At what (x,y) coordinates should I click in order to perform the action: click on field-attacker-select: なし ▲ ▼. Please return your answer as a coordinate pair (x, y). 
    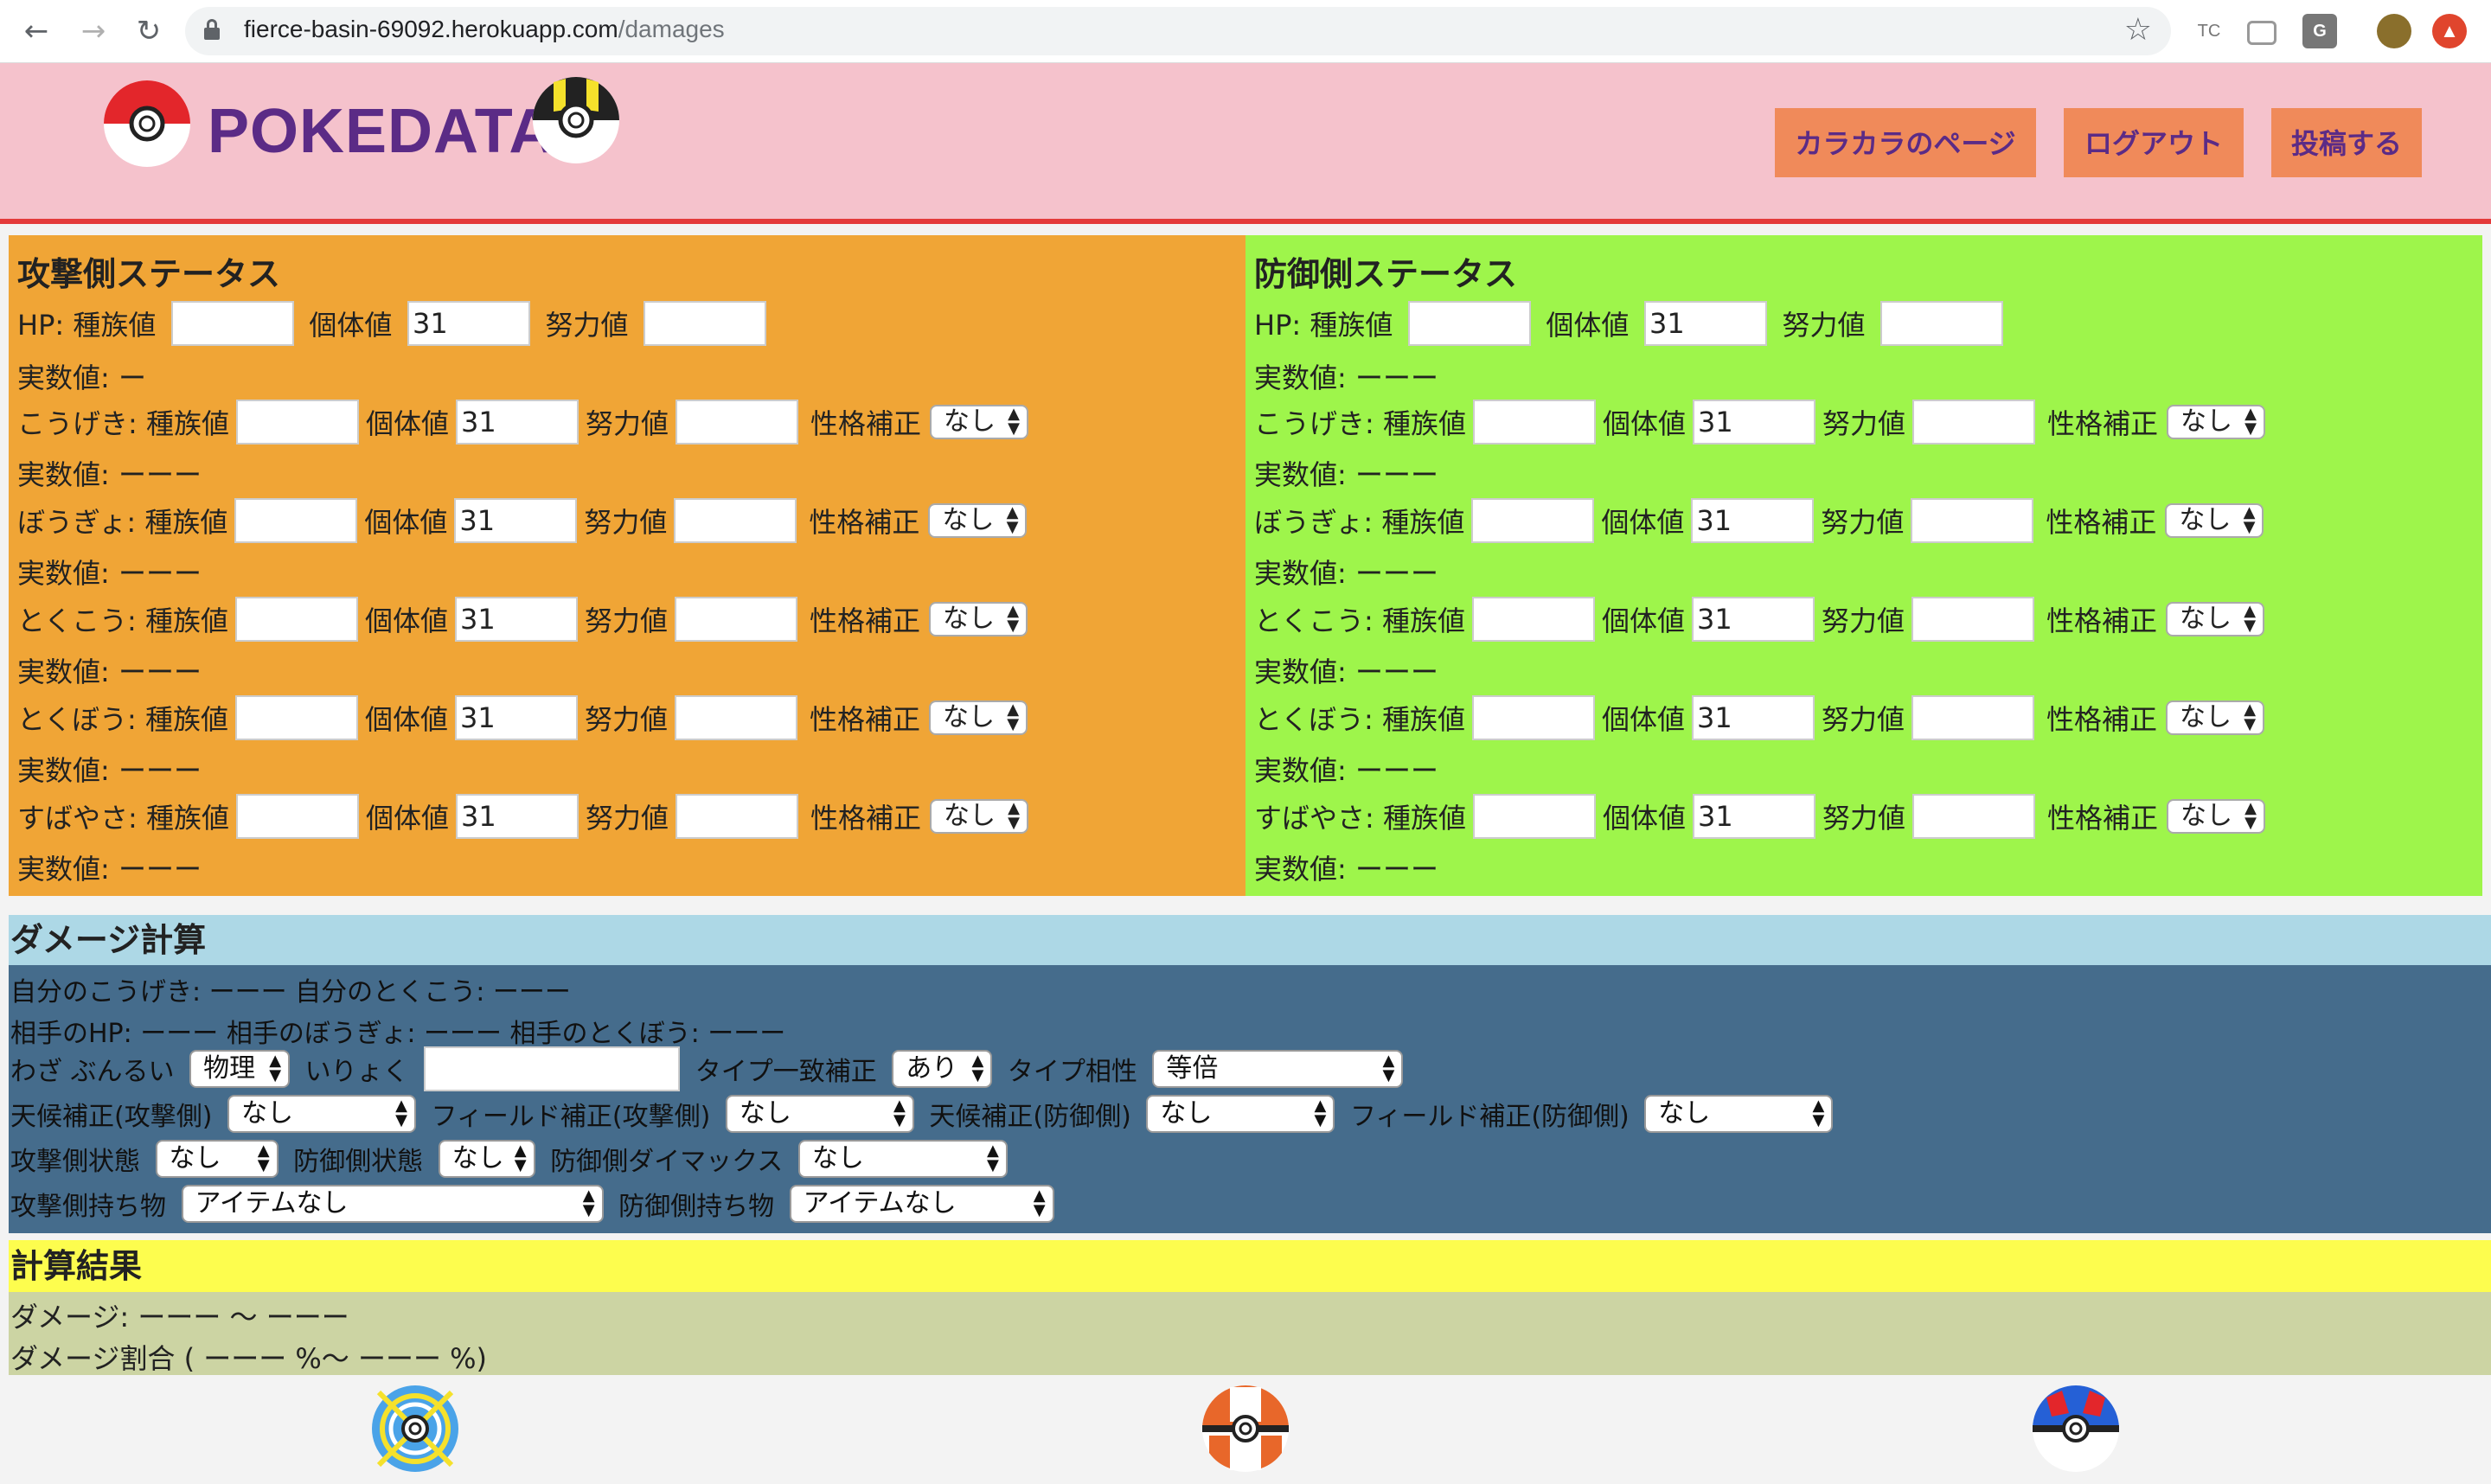
    Looking at the image, I should click on (820, 1114).